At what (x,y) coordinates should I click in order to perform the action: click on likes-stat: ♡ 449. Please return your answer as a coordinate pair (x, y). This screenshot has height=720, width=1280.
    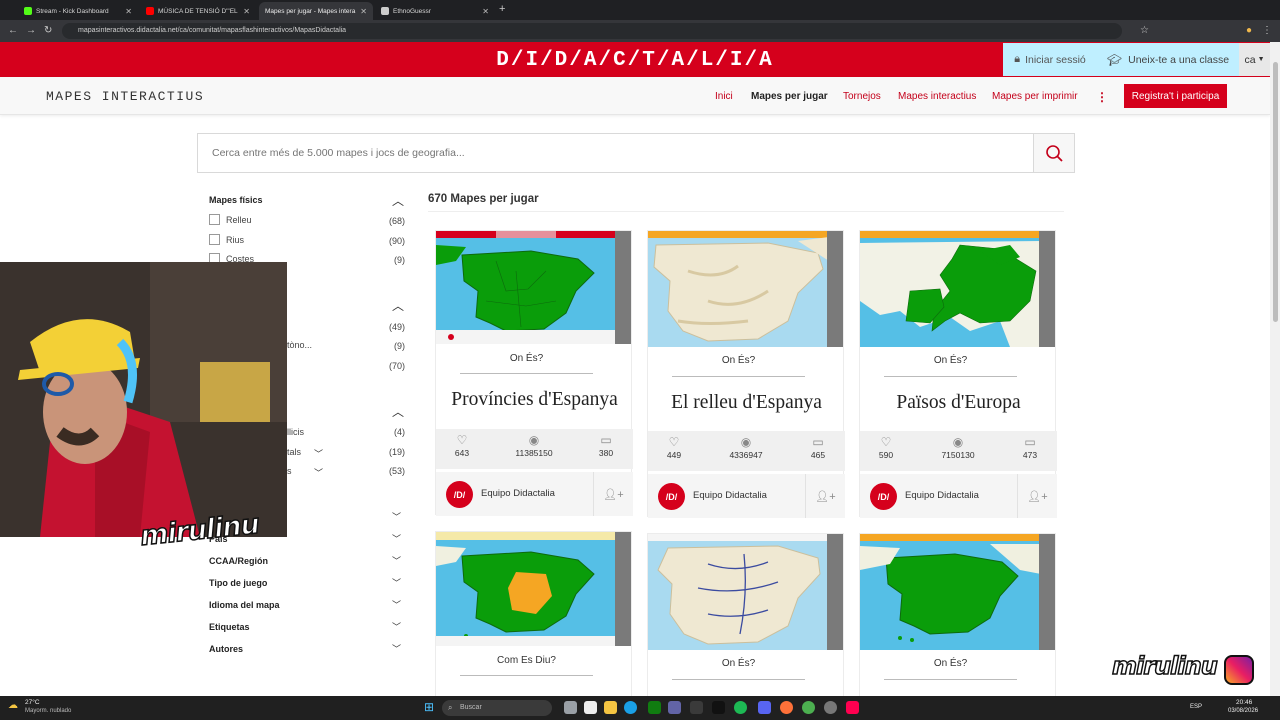
    Looking at the image, I should click on (674, 445).